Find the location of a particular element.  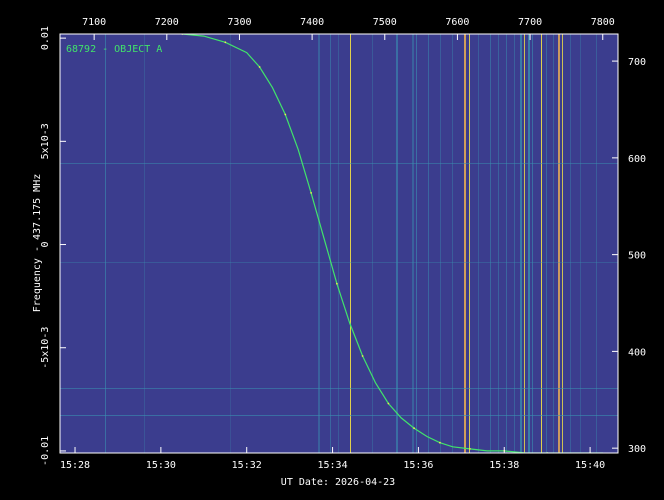

x-bottom-tick-label: 15:40 is located at coordinates (590, 465).